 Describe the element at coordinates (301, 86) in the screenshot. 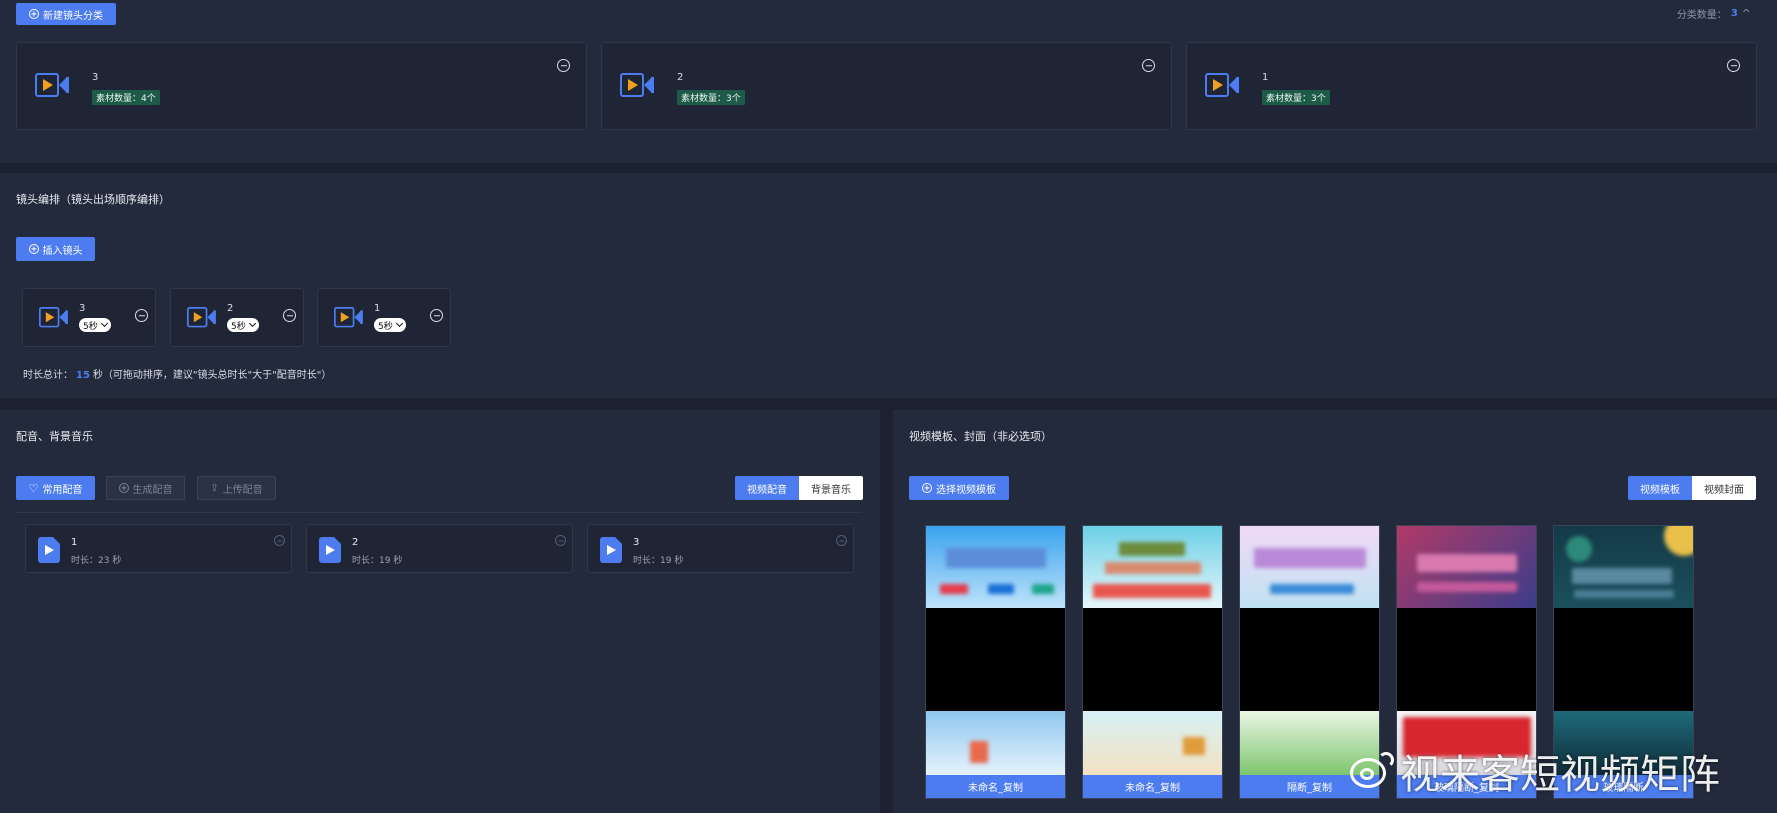

I see `category-card: 3 素材数量：4个` at that location.